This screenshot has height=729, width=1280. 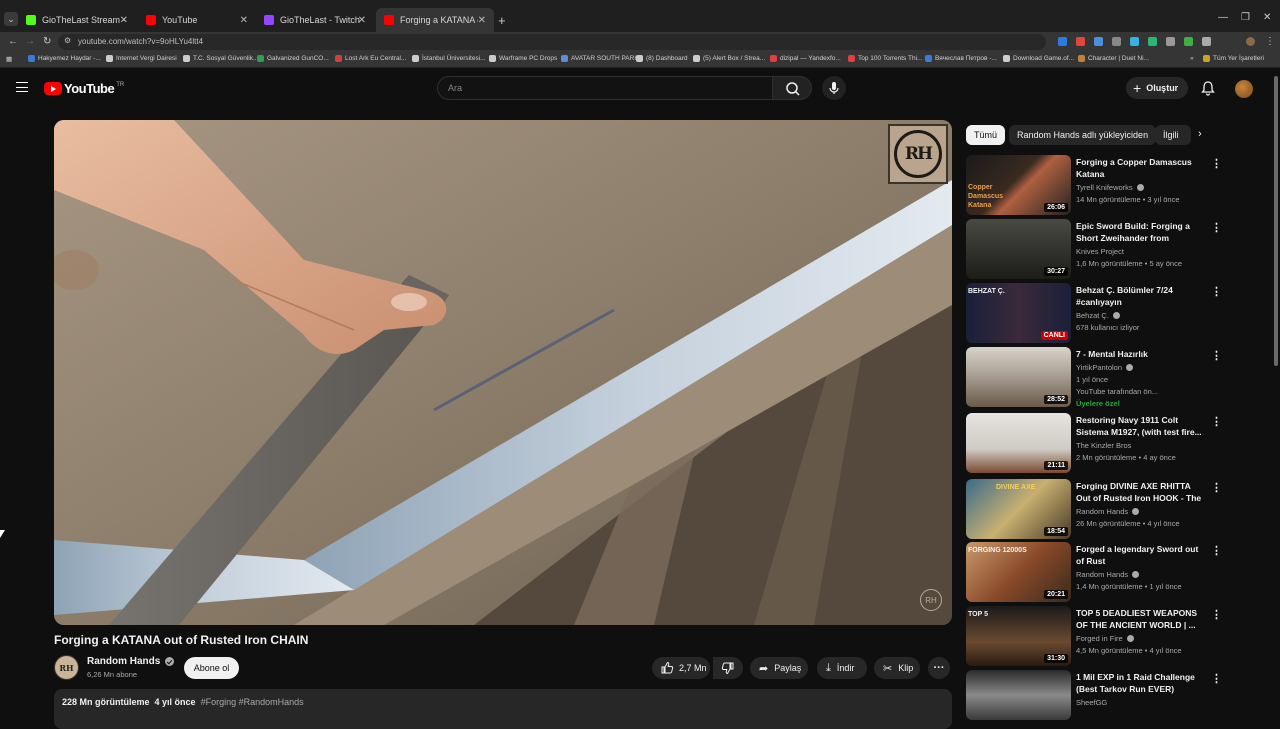 I want to click on chip-all: Tümü, so click(x=986, y=135).